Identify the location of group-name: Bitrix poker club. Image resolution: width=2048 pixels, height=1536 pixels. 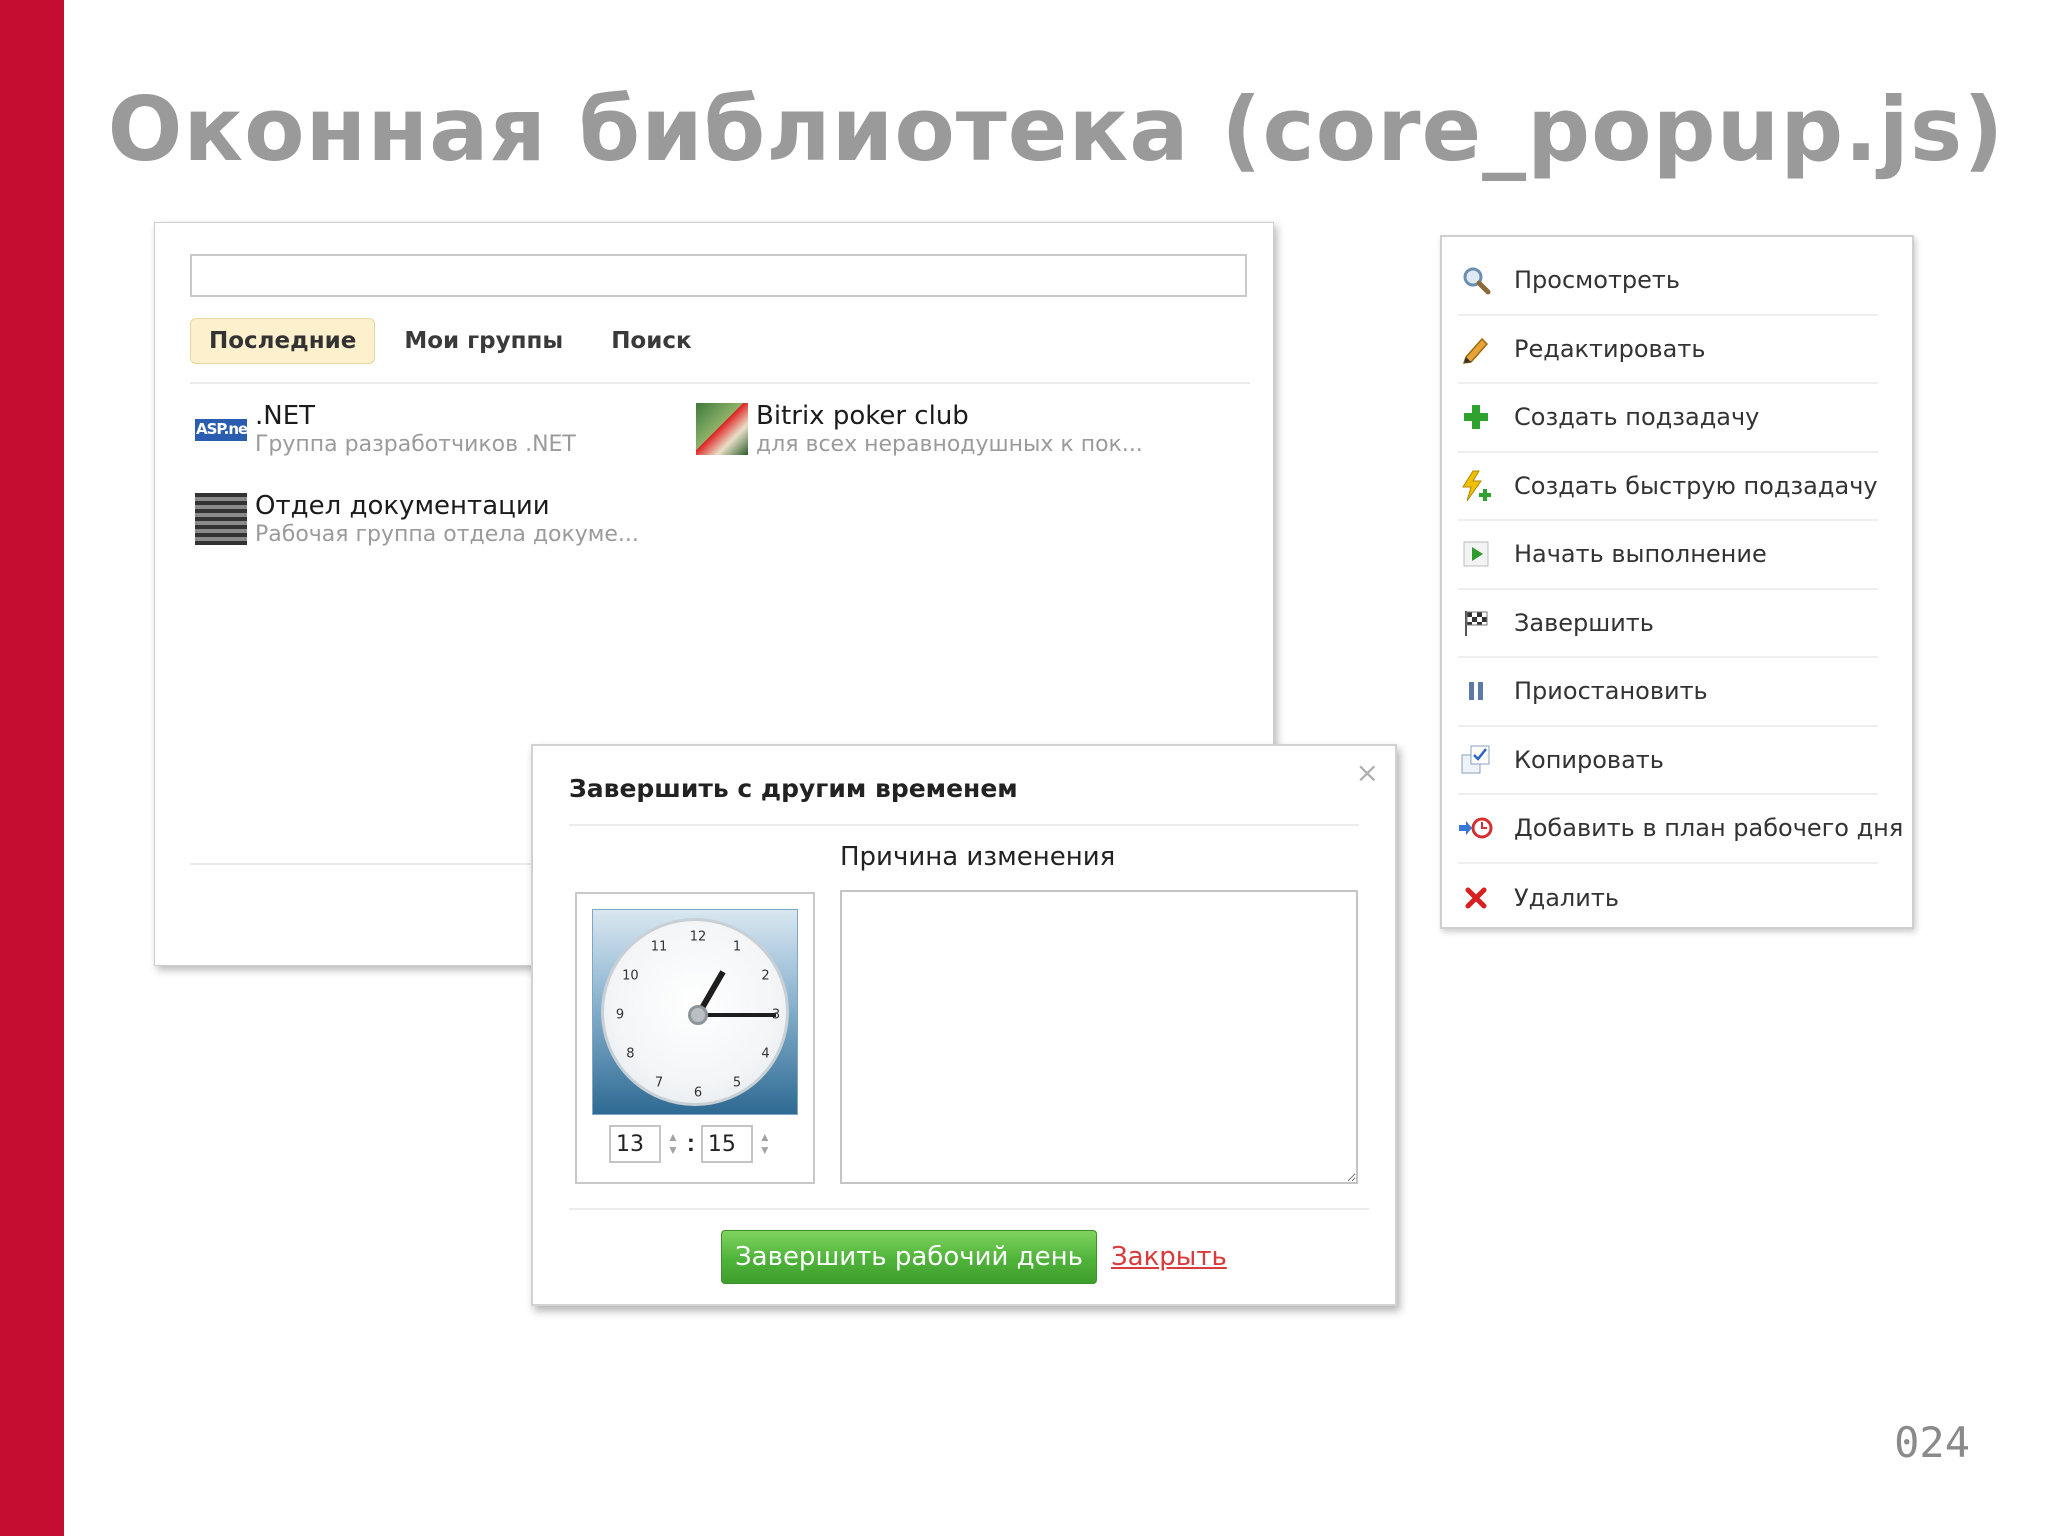
(862, 416).